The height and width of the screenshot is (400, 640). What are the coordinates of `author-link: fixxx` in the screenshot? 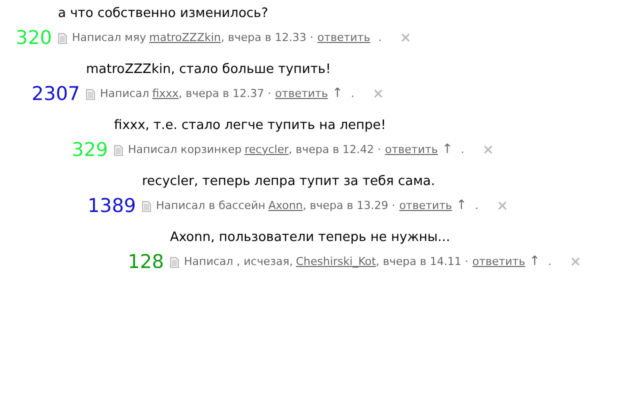 It's located at (165, 94).